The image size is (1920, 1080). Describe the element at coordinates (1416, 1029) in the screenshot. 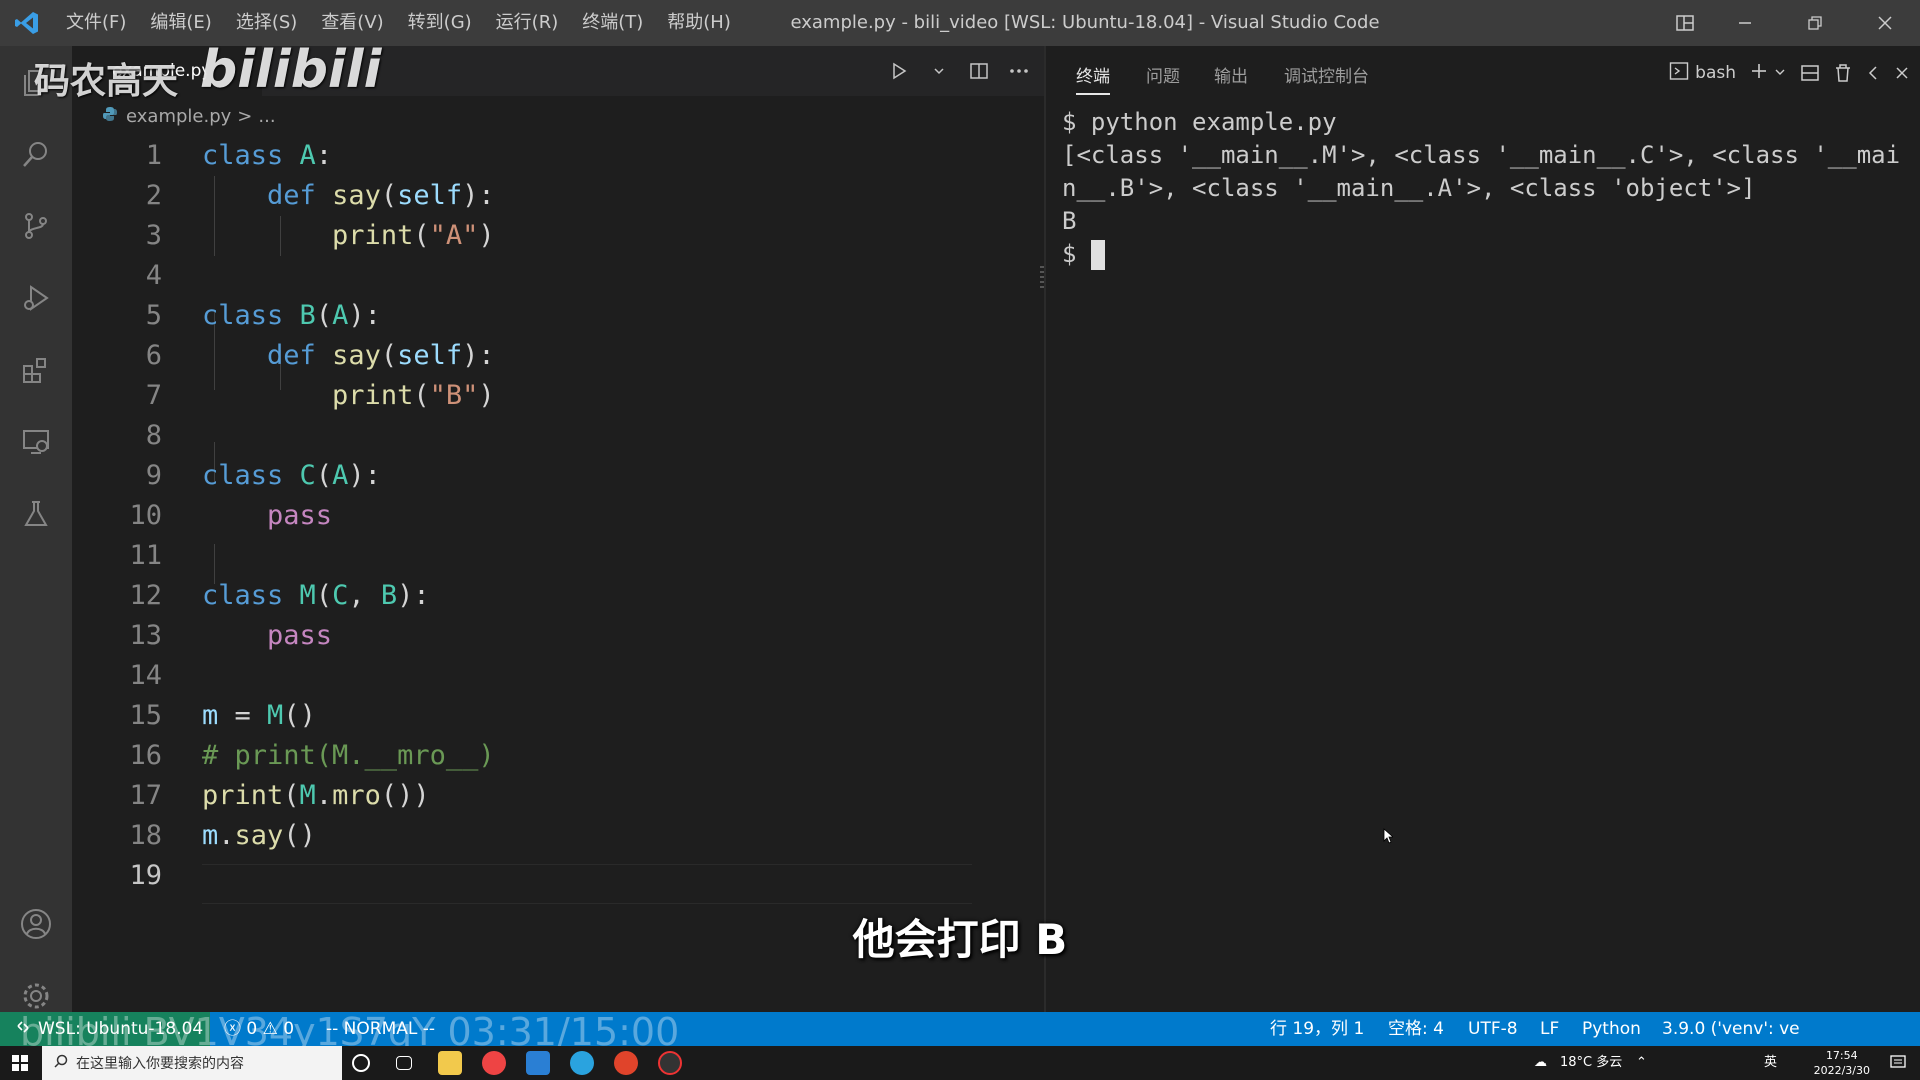

I see `indentation: 空格: 4` at that location.